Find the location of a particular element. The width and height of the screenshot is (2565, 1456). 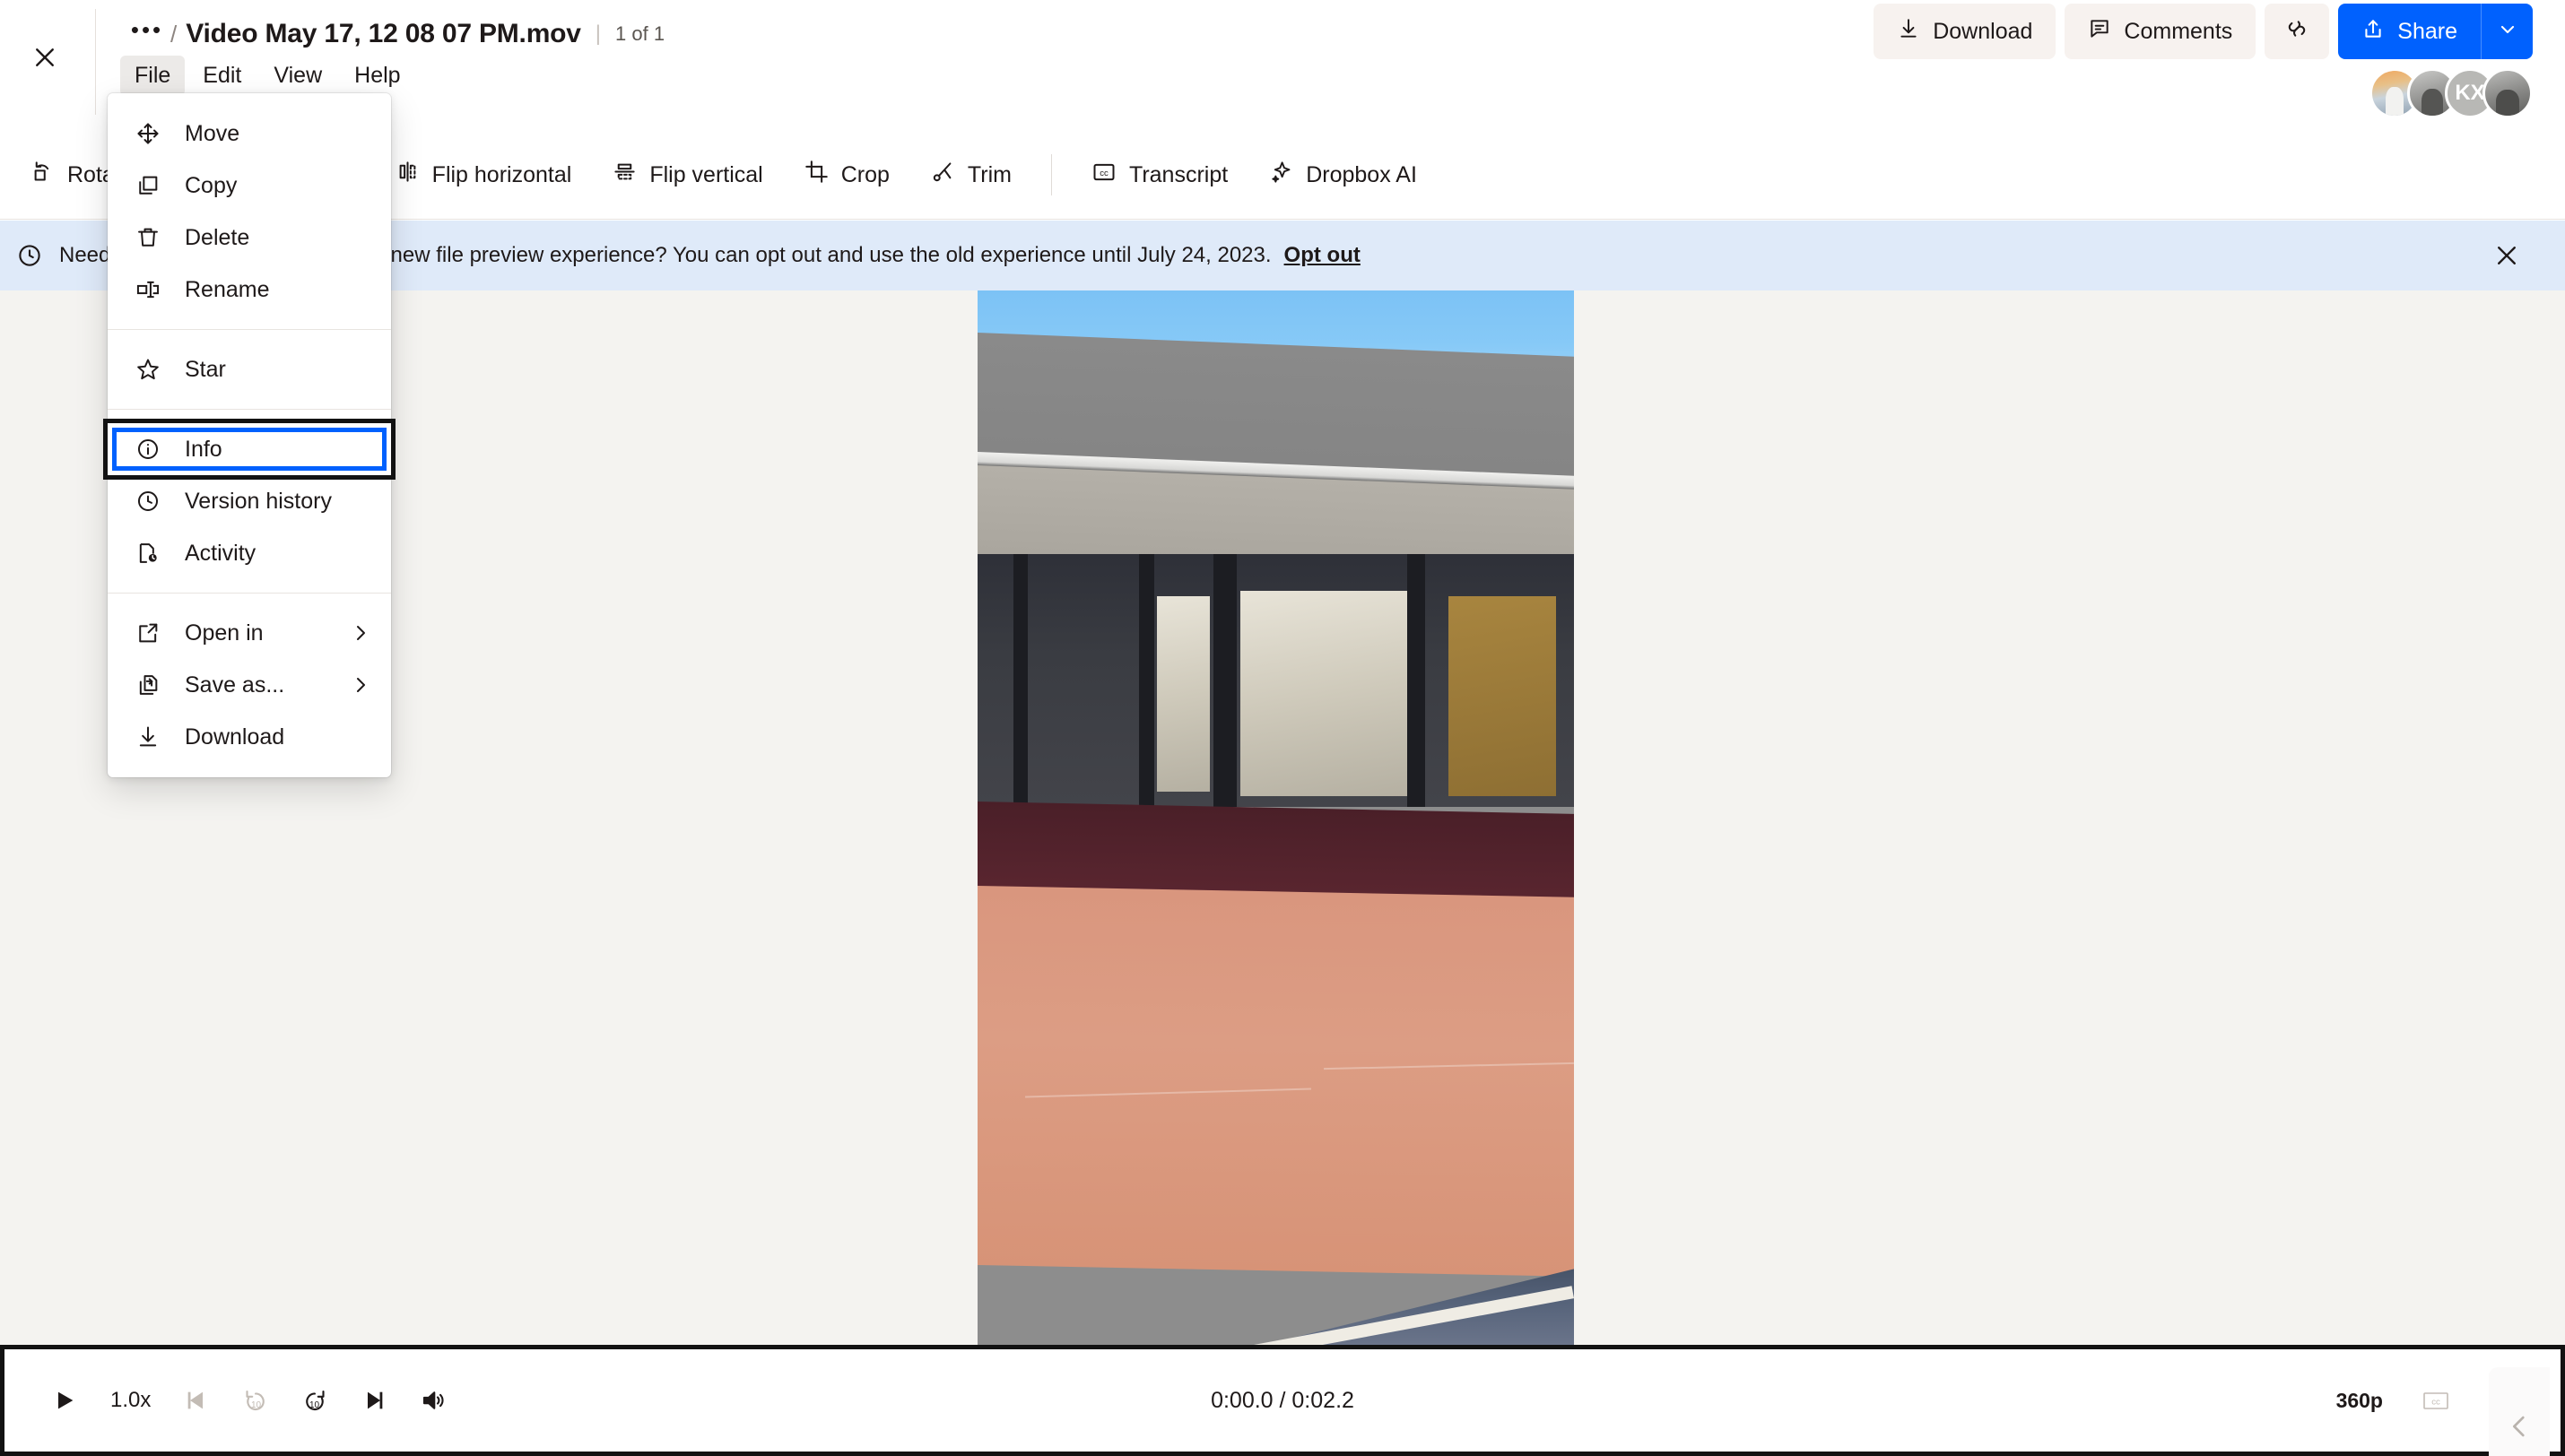

menu-item-rename: Rename is located at coordinates (249, 290).